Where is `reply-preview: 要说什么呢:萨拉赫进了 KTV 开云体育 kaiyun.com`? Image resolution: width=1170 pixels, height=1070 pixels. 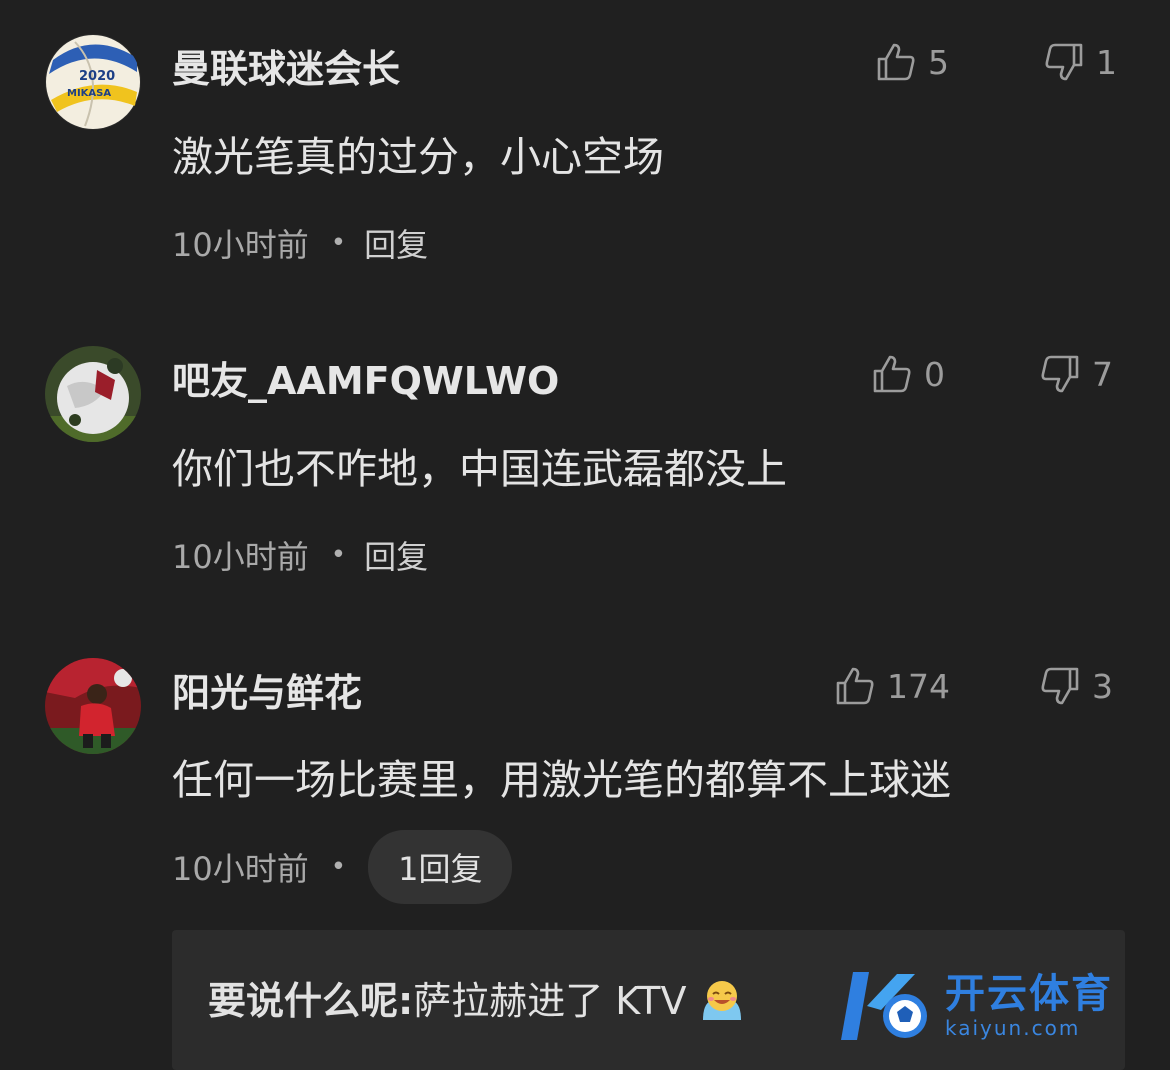
reply-preview: 要说什么呢:萨拉赫进了 KTV 开云体育 kaiyun.com is located at coordinates (648, 1000).